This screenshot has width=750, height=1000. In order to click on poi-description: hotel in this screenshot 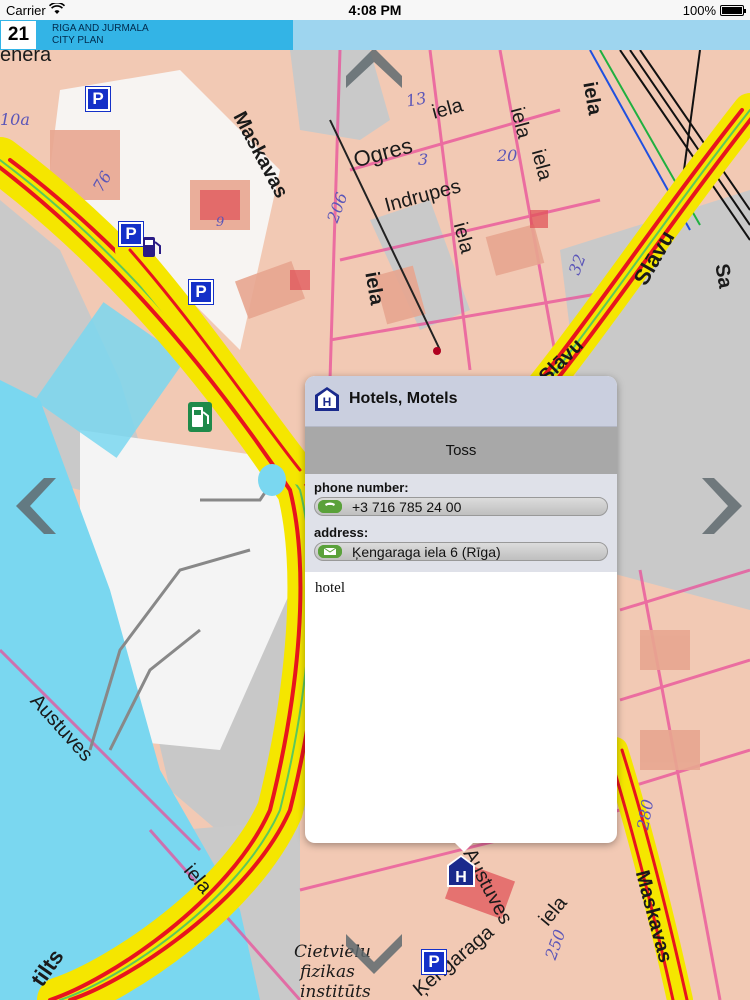, I will do `click(330, 588)`.